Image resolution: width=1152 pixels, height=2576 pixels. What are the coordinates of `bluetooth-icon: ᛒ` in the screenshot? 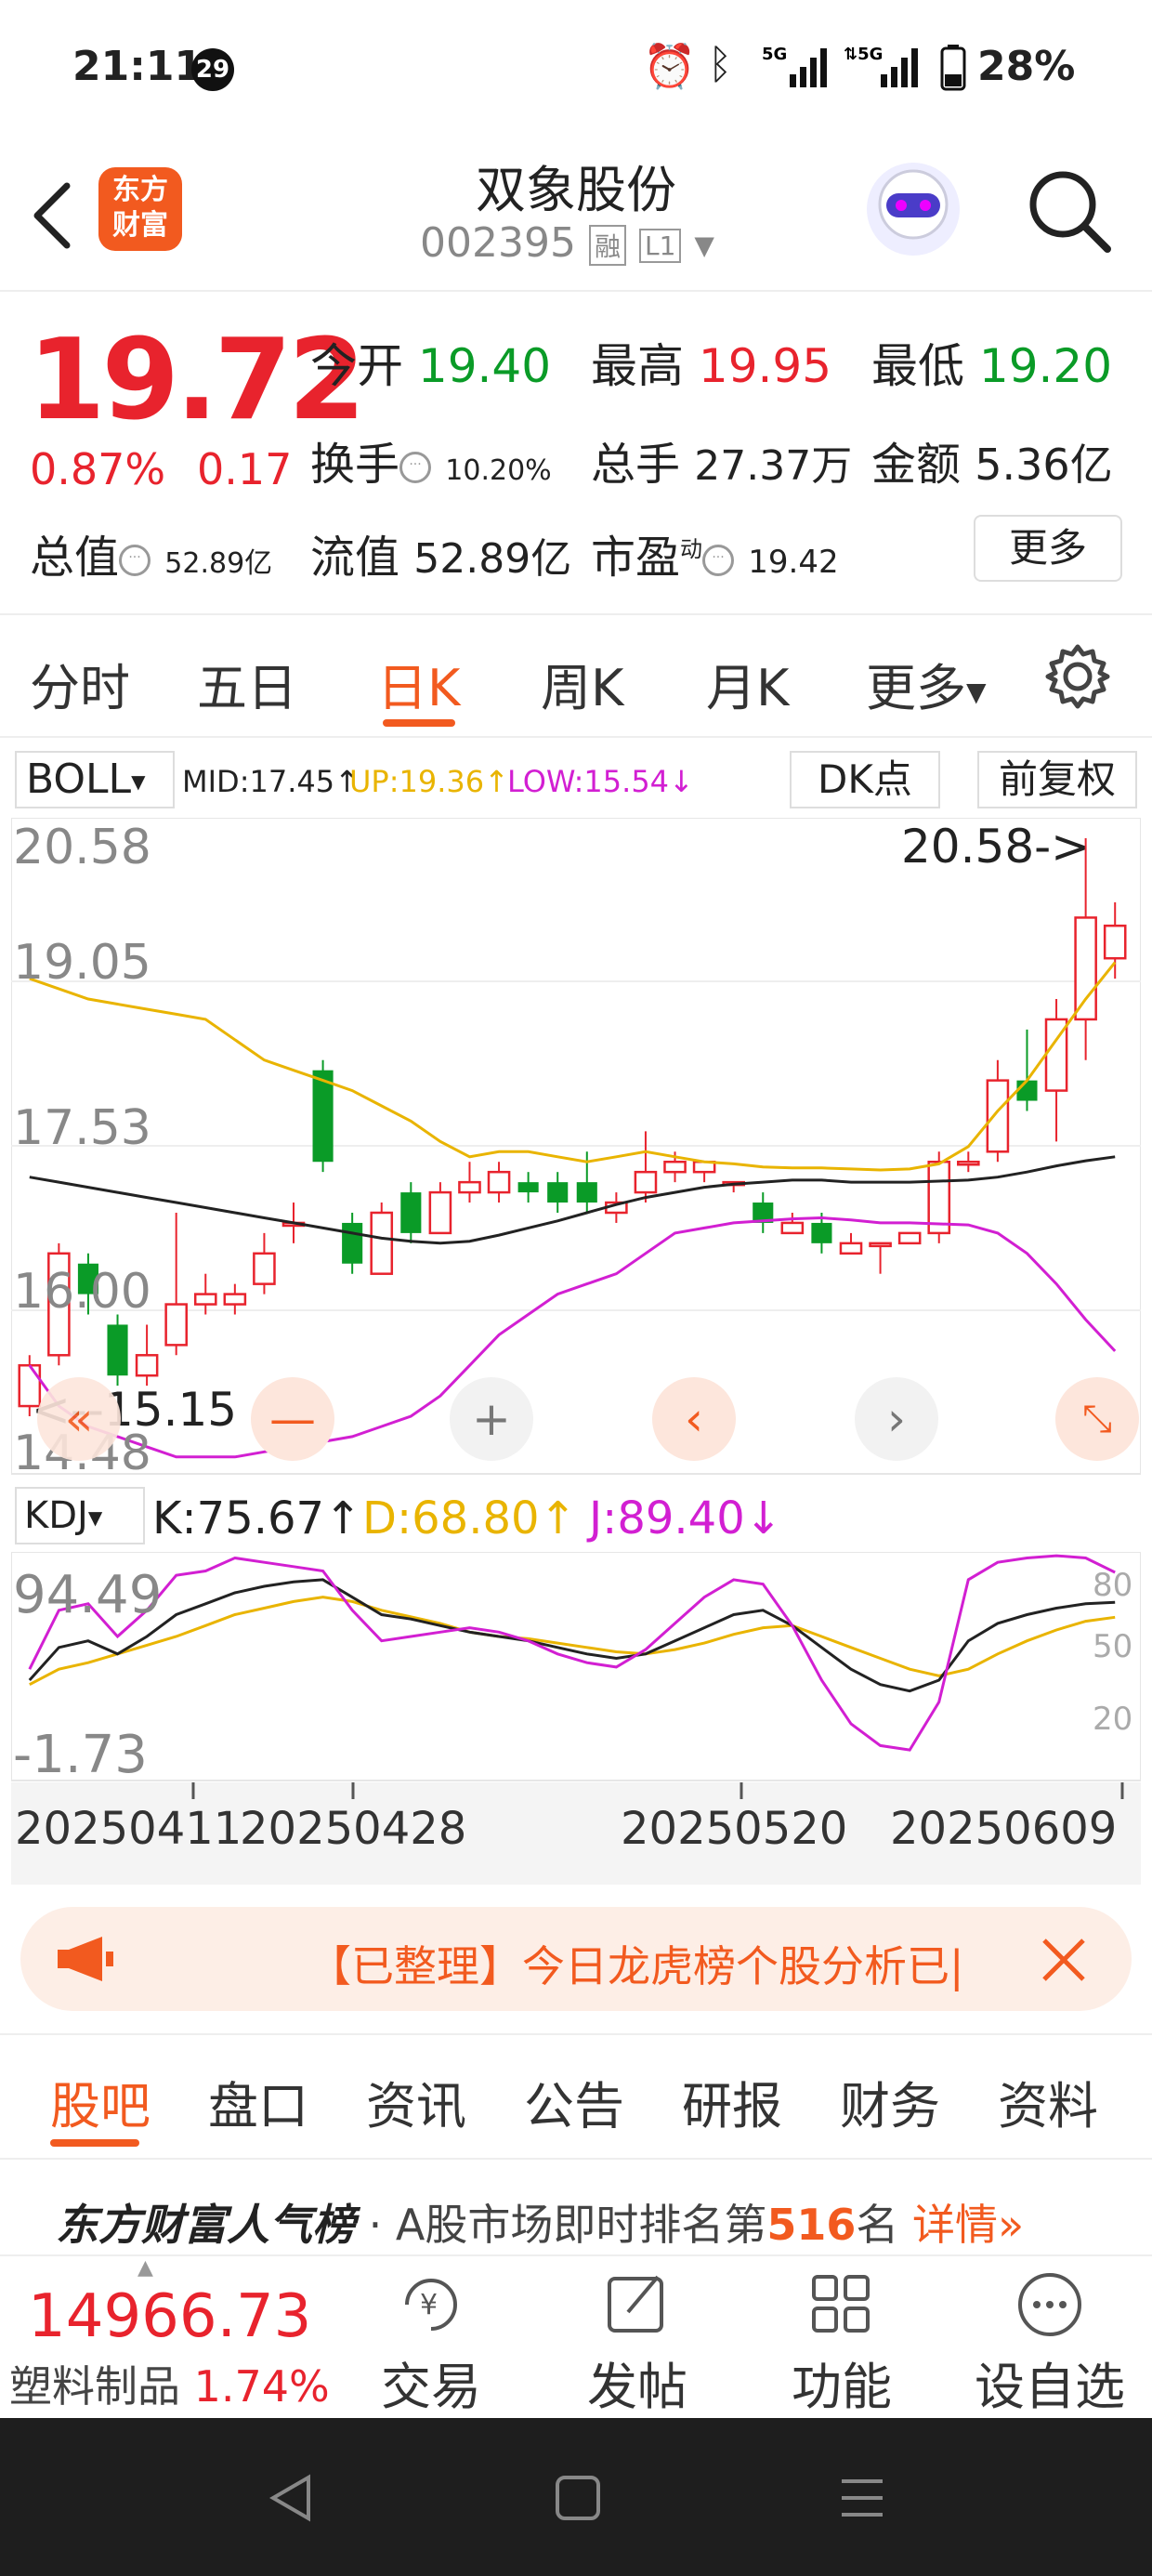 It's located at (720, 64).